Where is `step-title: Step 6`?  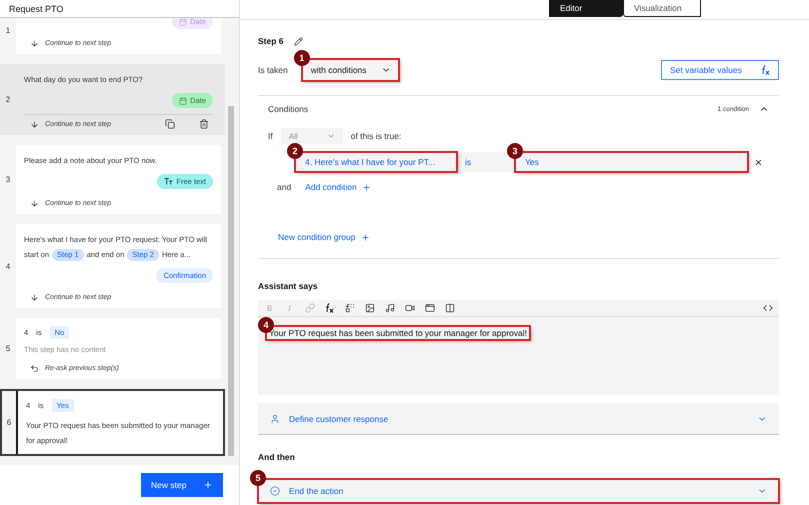
step-title: Step 6 is located at coordinates (271, 41).